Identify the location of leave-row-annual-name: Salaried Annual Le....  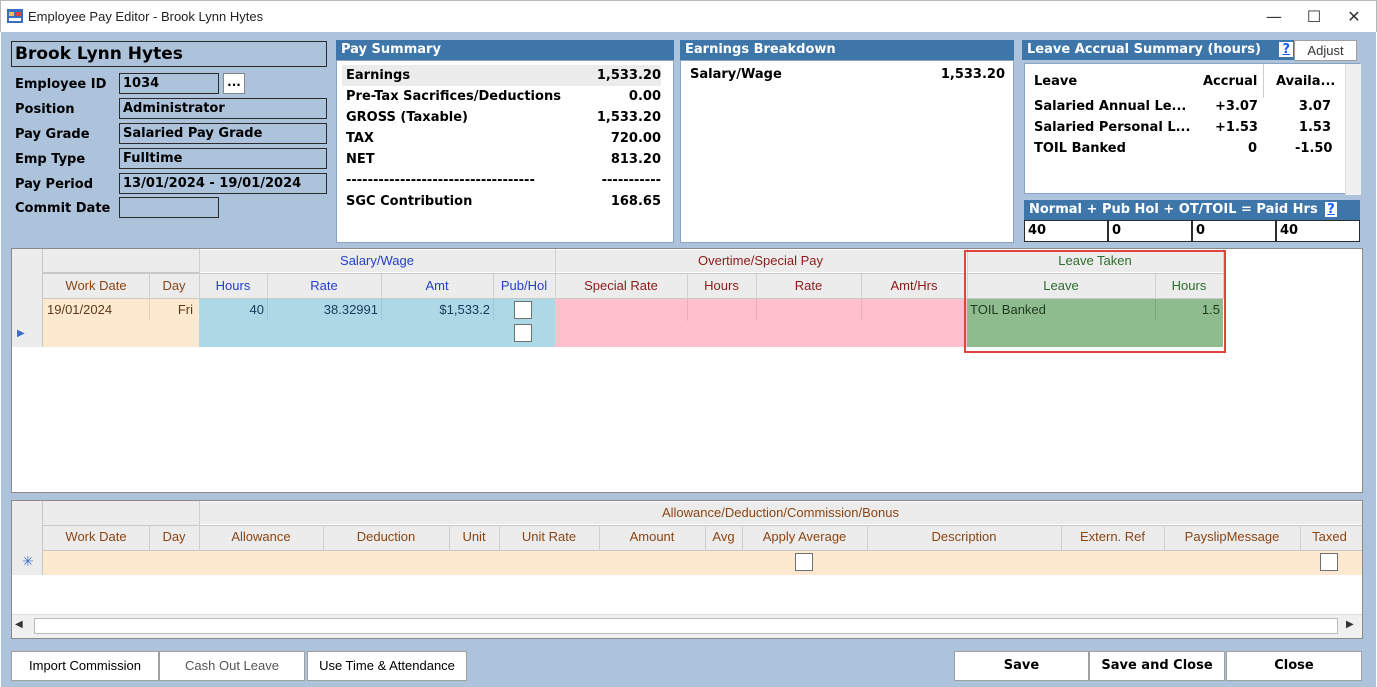
(1110, 106).